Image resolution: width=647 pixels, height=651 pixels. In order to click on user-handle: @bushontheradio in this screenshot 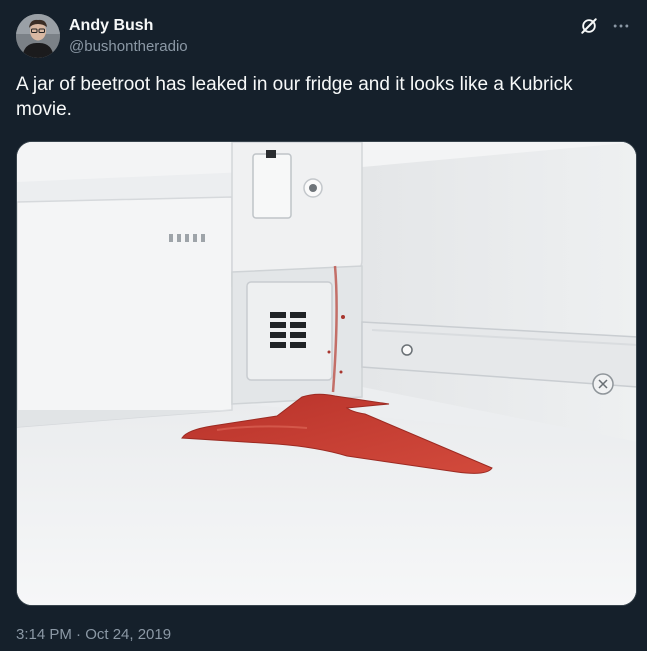, I will do `click(128, 47)`.